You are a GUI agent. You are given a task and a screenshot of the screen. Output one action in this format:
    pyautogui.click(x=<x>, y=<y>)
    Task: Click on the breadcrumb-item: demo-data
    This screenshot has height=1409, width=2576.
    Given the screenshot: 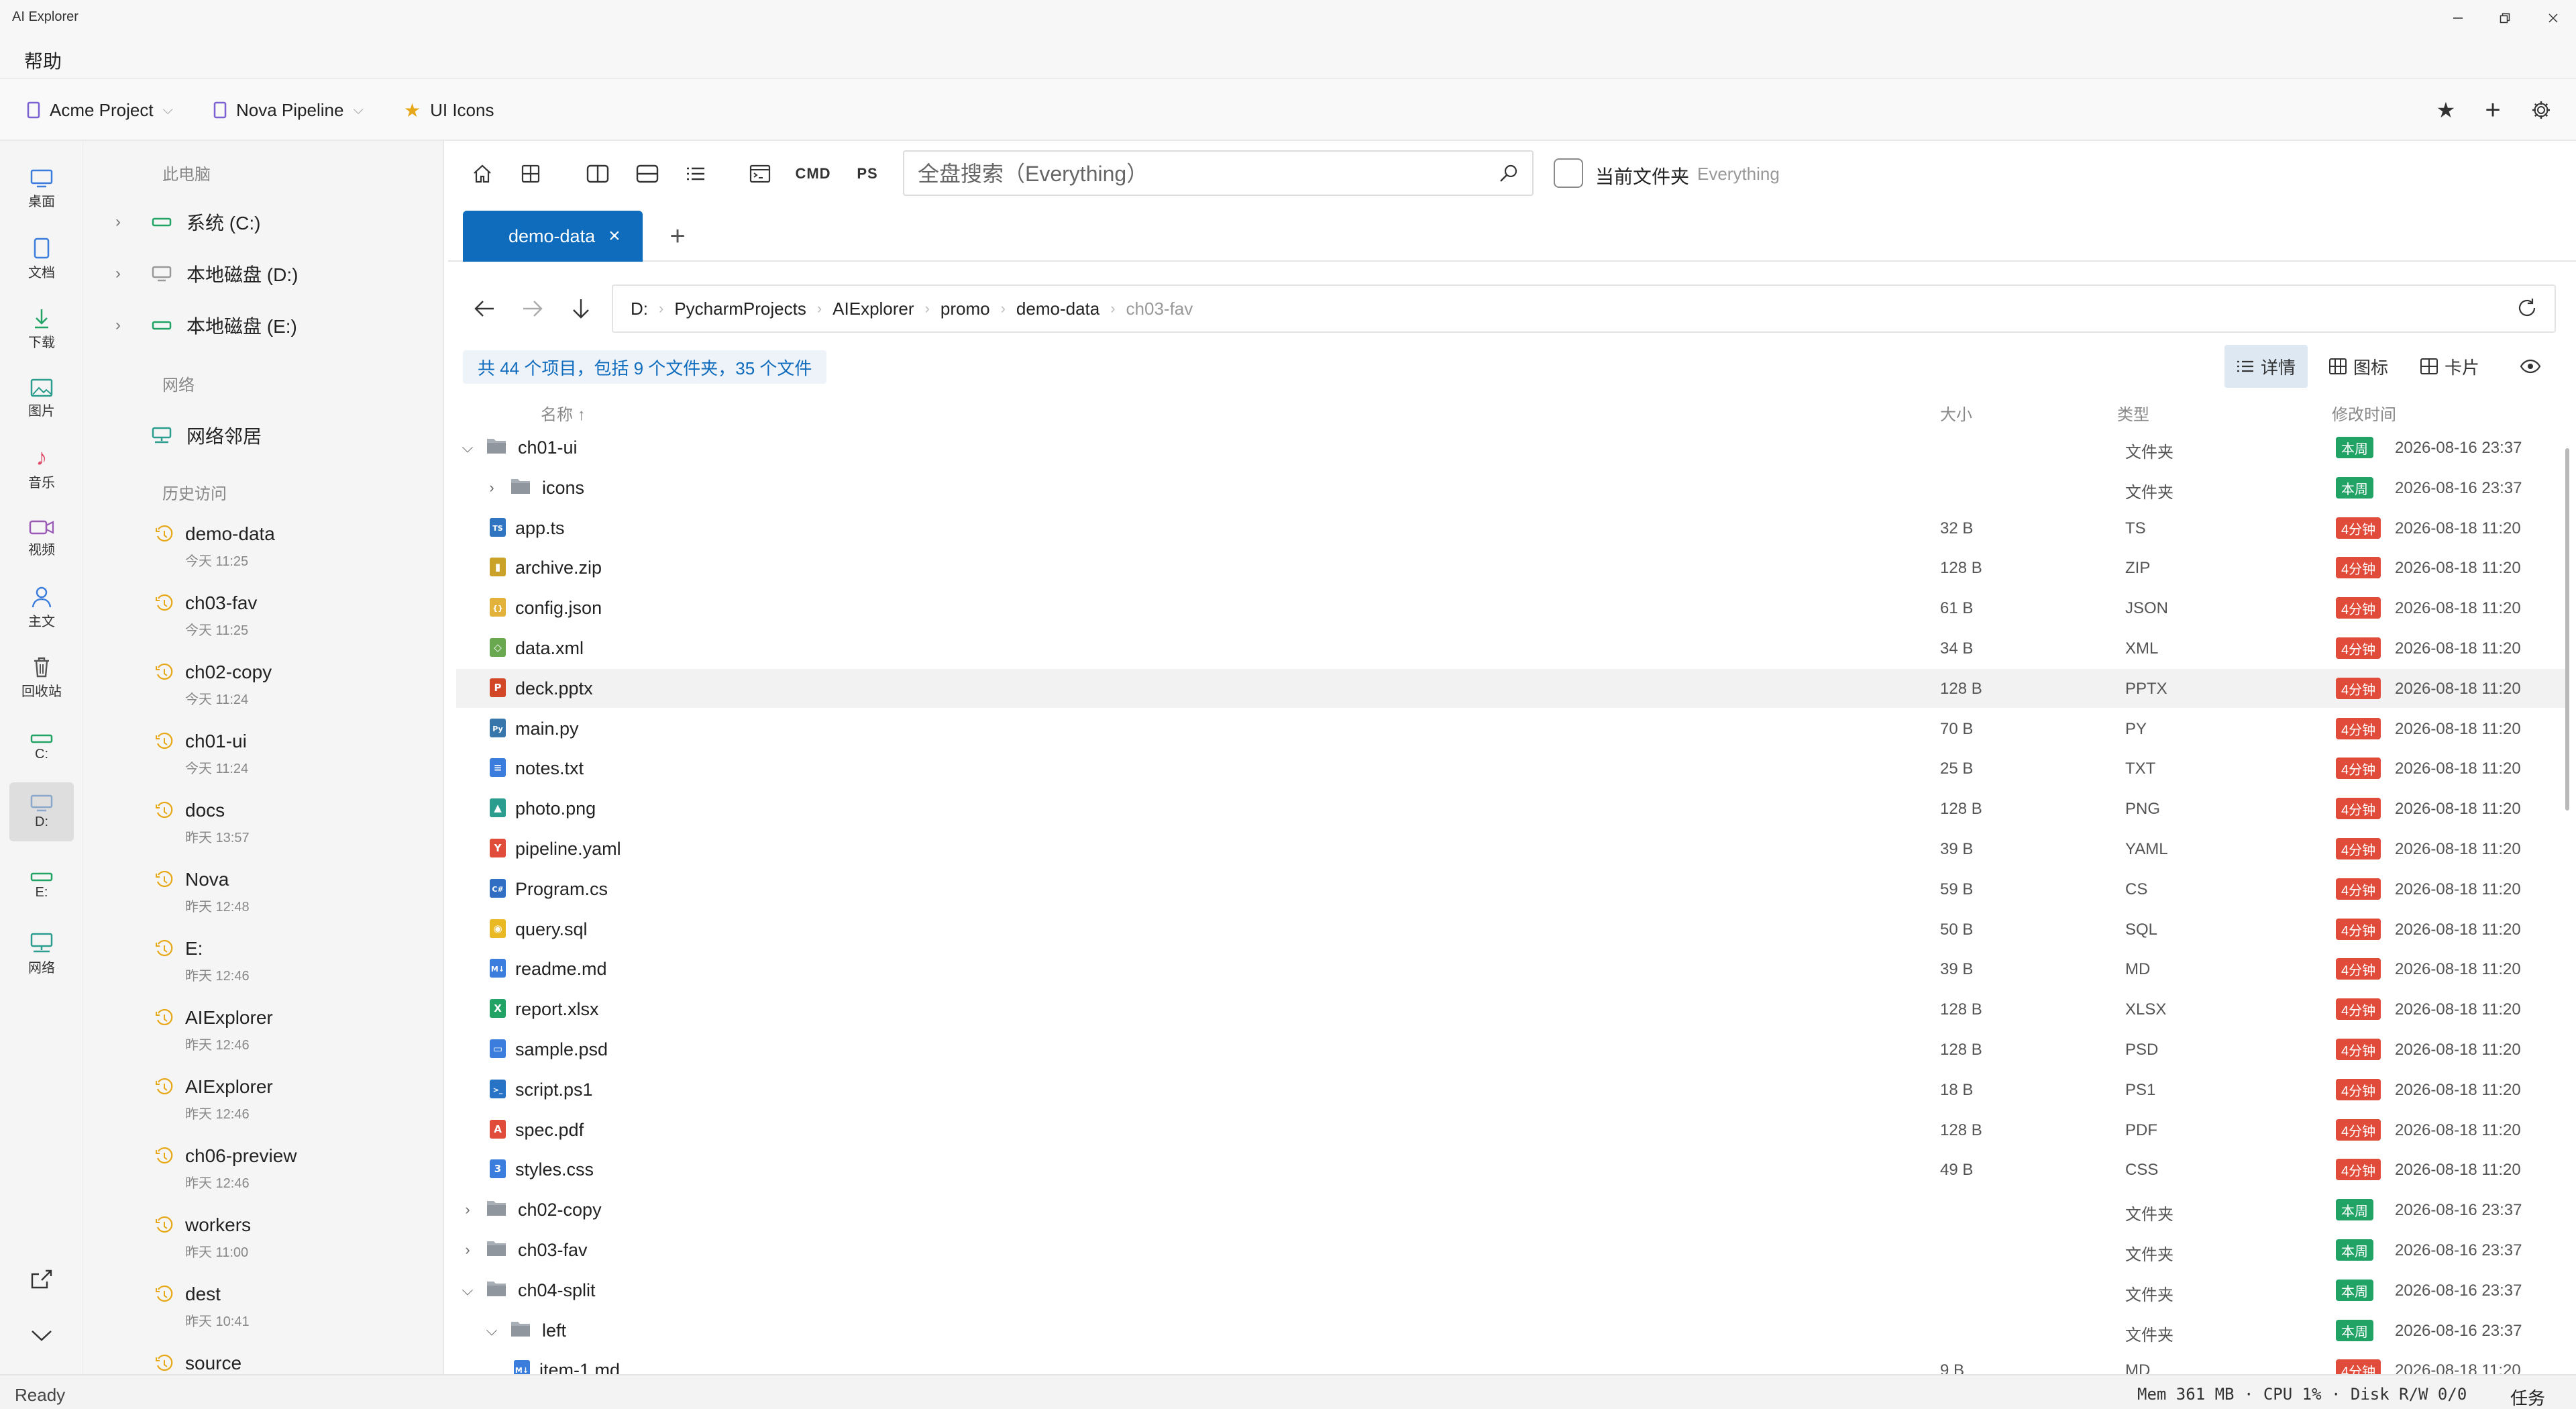 What is the action you would take?
    pyautogui.click(x=1057, y=309)
    